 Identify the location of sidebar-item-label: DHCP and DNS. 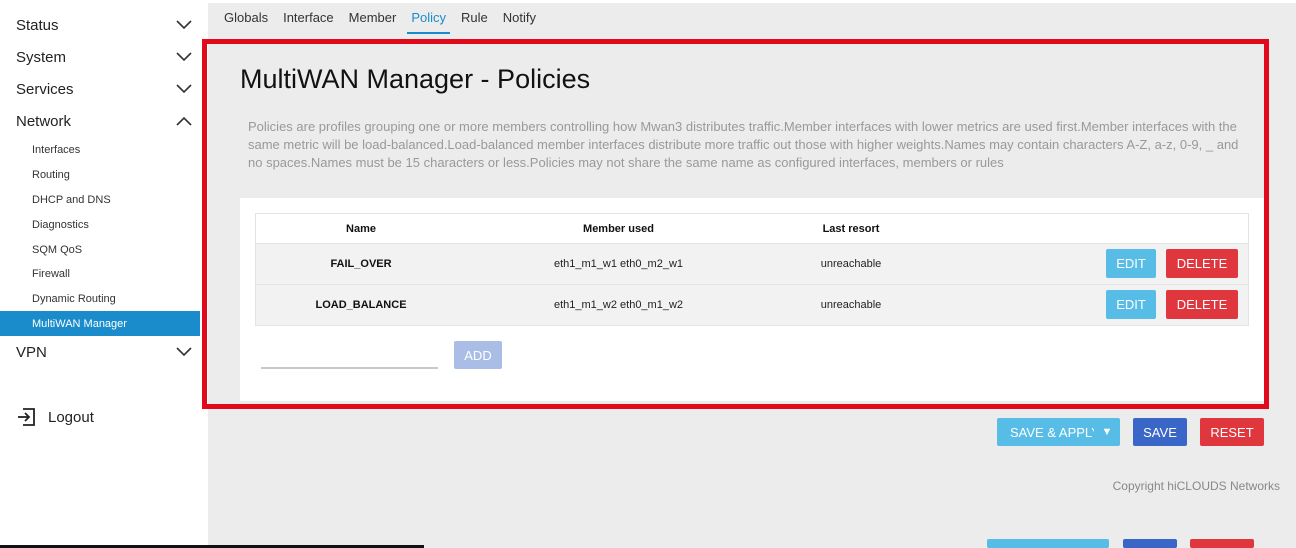
(71, 199).